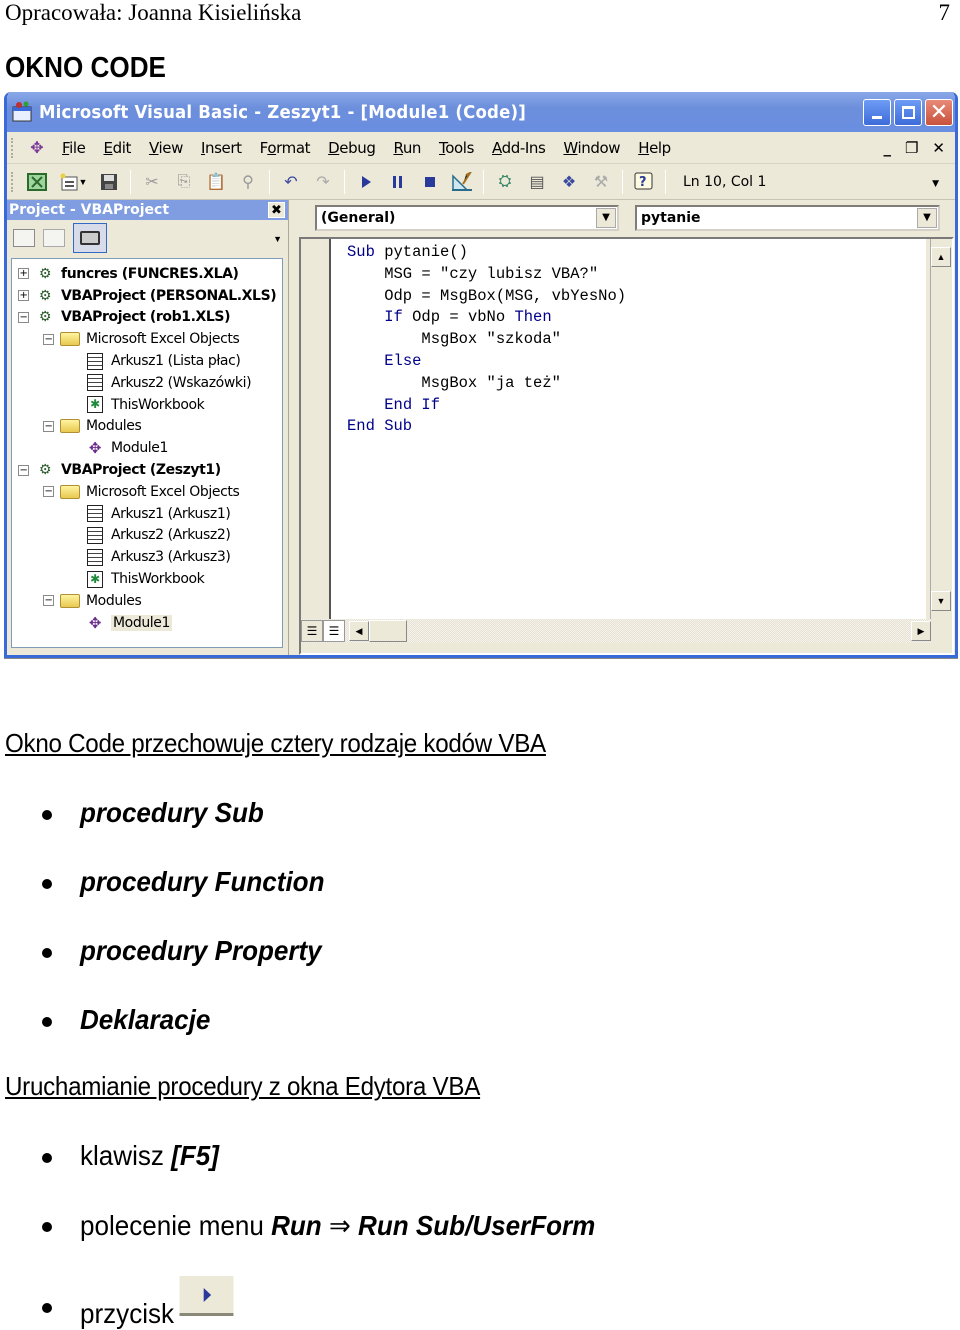 The image size is (960, 1330). Describe the element at coordinates (147, 361) in the screenshot. I see `tree-item: Arkusz1 (Lista płac)` at that location.